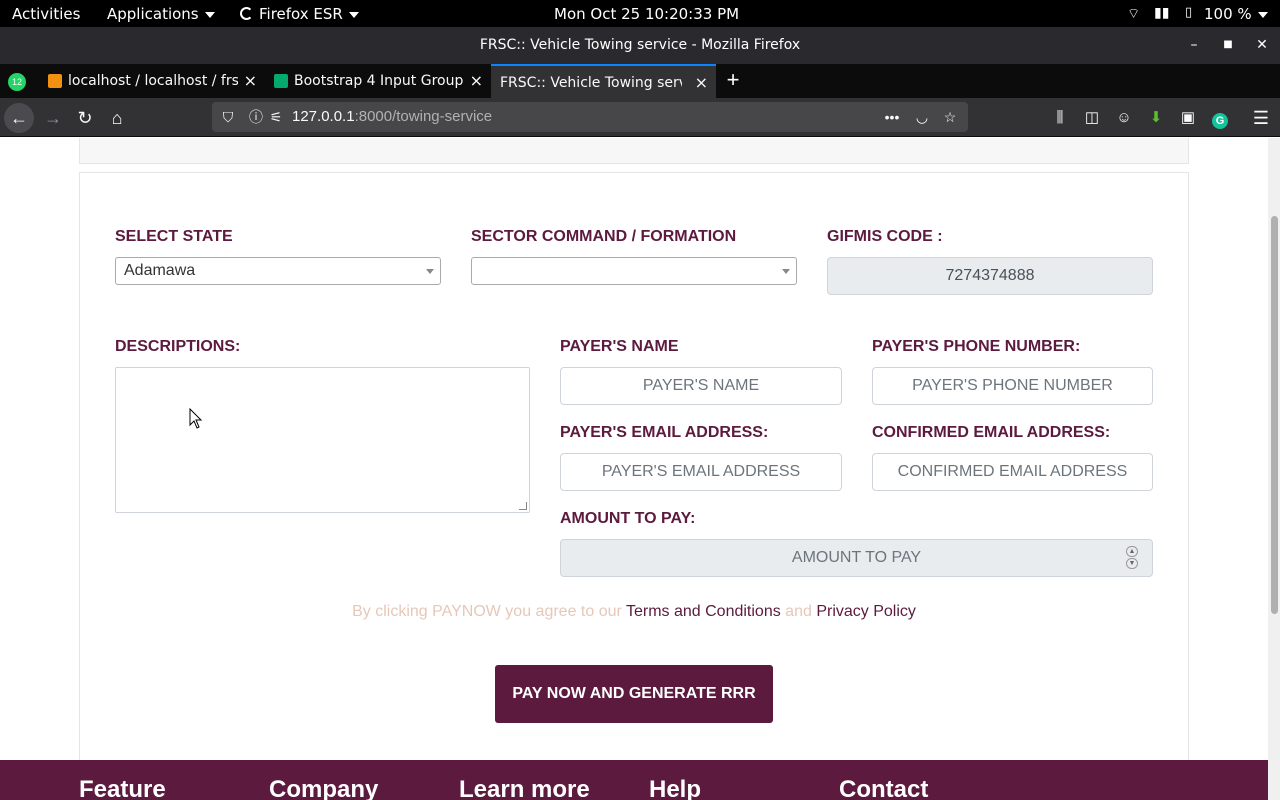 The height and width of the screenshot is (800, 1280). Describe the element at coordinates (46, 14) in the screenshot. I see `activities-button: Activities` at that location.